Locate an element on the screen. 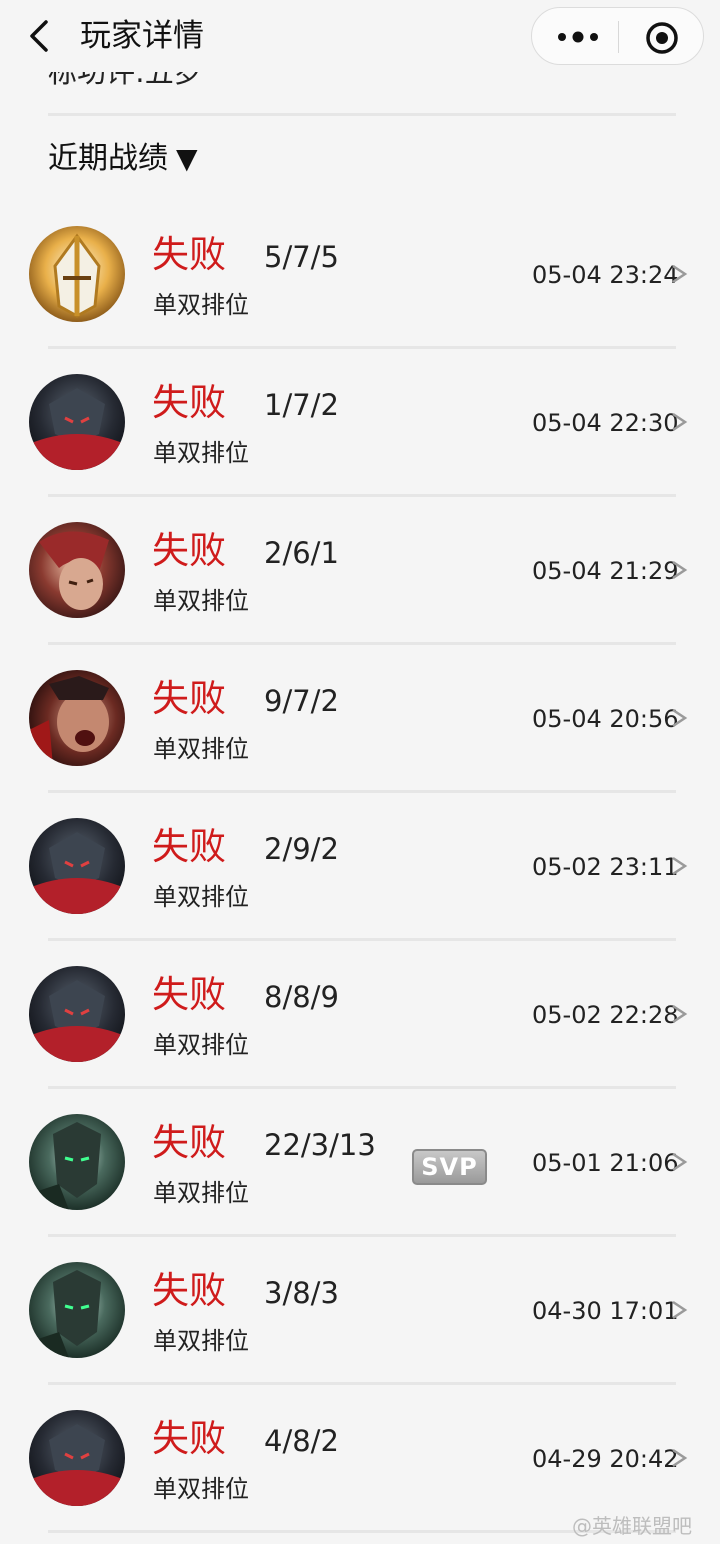 The image size is (720, 1544). match-row: 失败 2/9/2 单双排位 05-02 23:11 is located at coordinates (360, 890).